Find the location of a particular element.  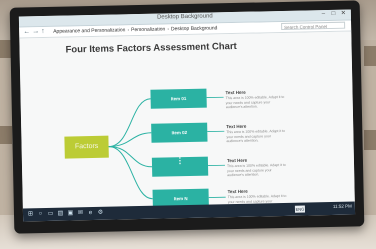

search-icon: ○ is located at coordinates (40, 214).